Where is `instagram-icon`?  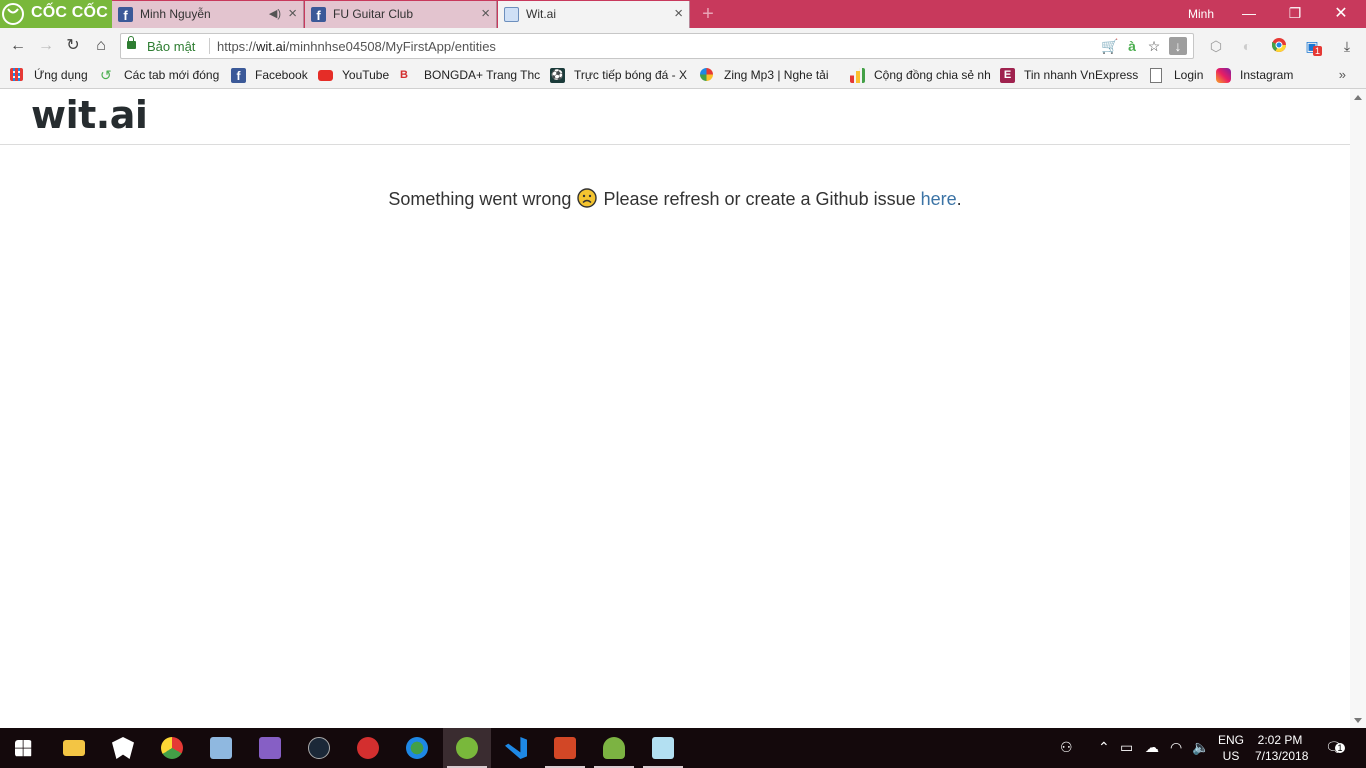 instagram-icon is located at coordinates (1223, 75).